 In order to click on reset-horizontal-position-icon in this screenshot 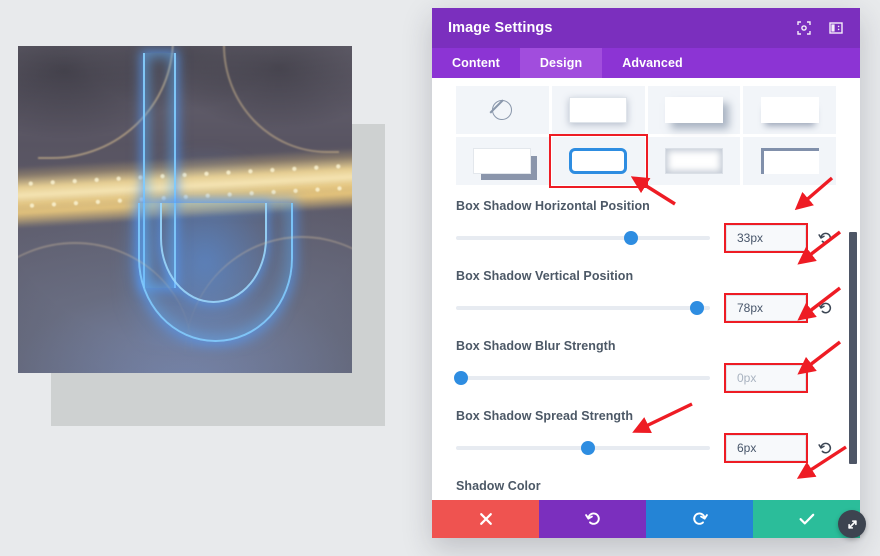, I will do `click(825, 238)`.